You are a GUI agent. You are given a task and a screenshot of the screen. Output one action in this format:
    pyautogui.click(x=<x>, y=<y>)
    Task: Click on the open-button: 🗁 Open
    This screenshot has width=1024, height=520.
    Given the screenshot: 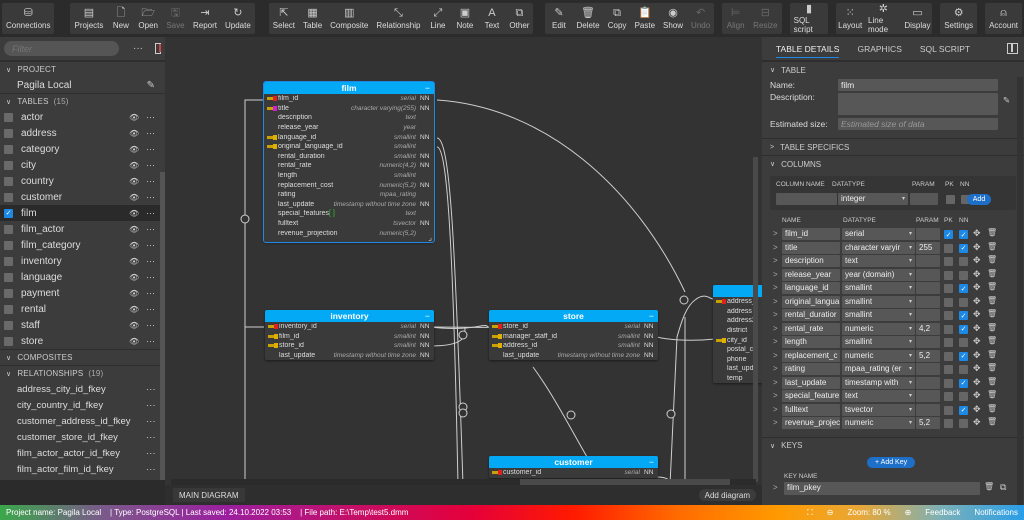 What is the action you would take?
    pyautogui.click(x=148, y=18)
    